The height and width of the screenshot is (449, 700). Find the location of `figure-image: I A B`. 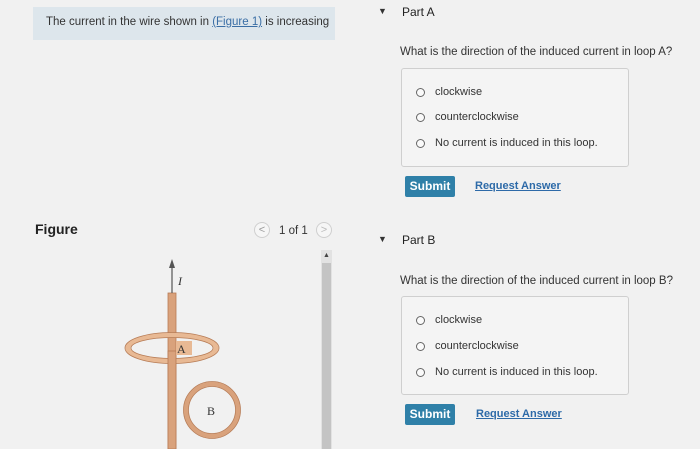

figure-image: I A B is located at coordinates (182, 354).